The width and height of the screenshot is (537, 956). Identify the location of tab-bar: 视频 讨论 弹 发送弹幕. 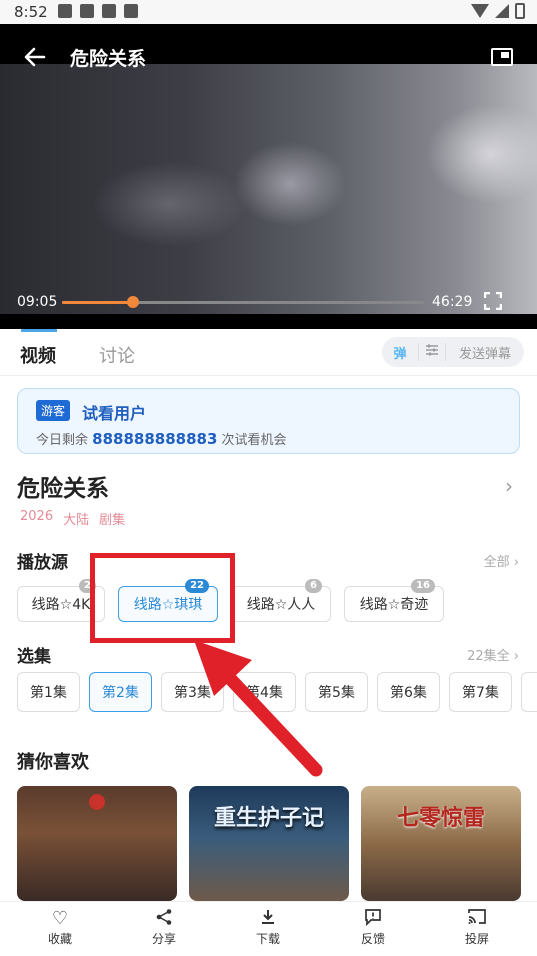
(268, 352).